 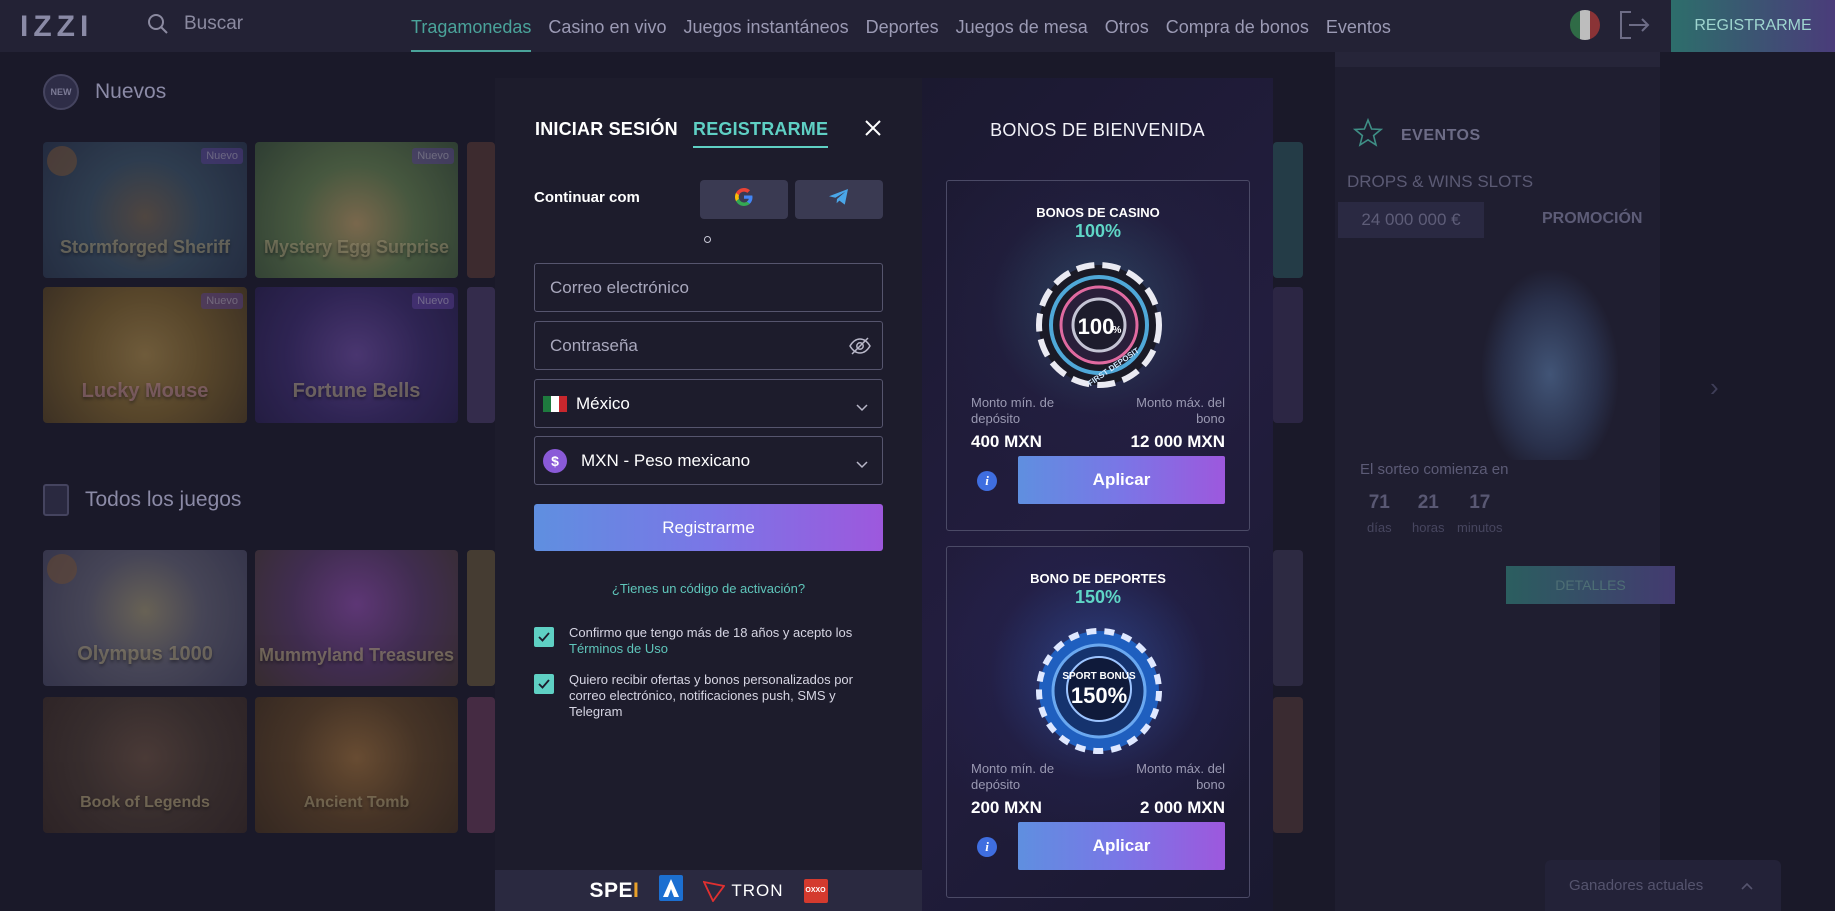 What do you see at coordinates (1714, 387) in the screenshot?
I see `chevron-right-icon: ›` at bounding box center [1714, 387].